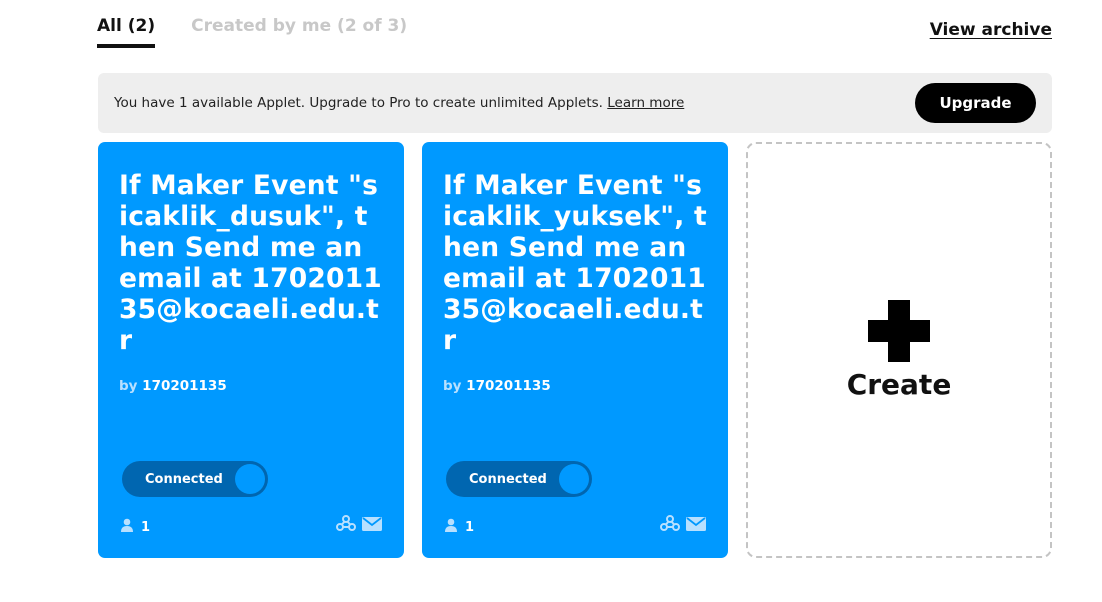  What do you see at coordinates (975, 103) in the screenshot?
I see `upgrade-button: Upgrade` at bounding box center [975, 103].